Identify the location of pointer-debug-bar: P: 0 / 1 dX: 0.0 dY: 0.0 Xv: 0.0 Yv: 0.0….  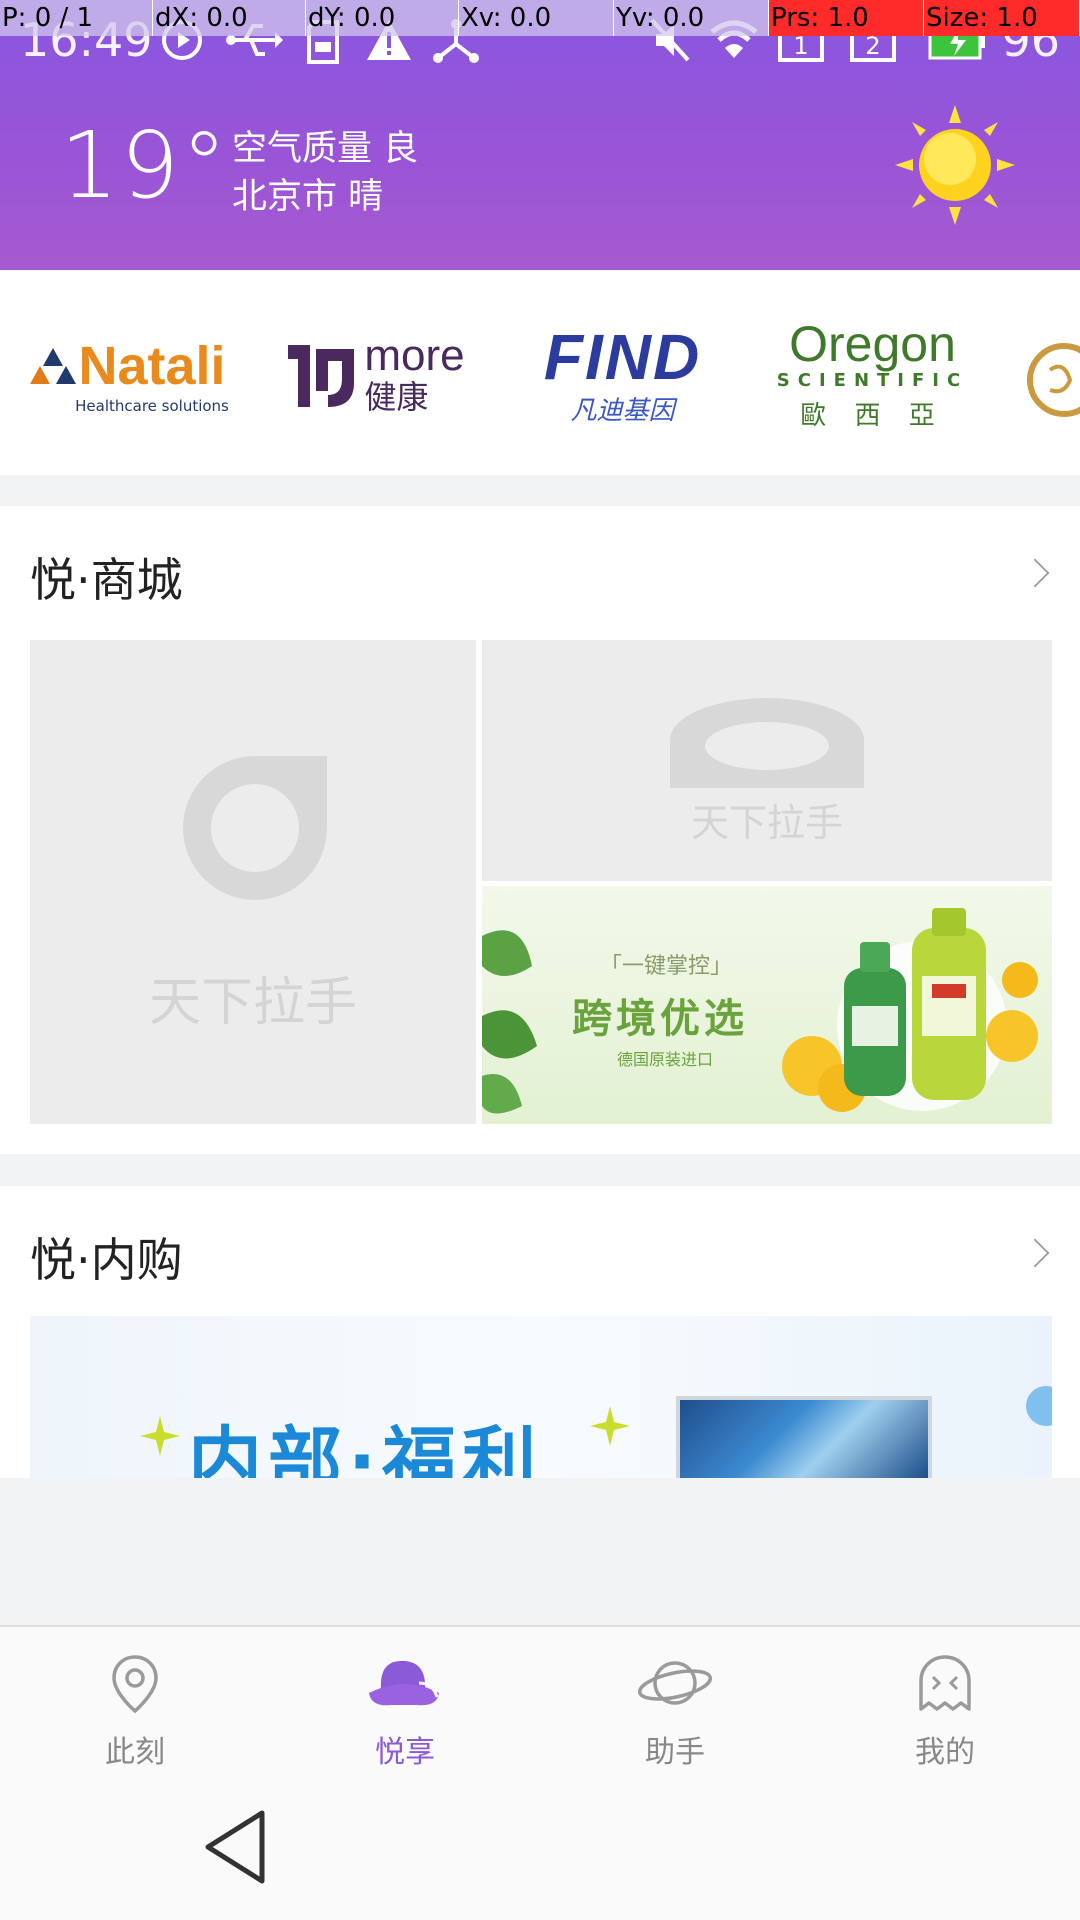
(540, 18).